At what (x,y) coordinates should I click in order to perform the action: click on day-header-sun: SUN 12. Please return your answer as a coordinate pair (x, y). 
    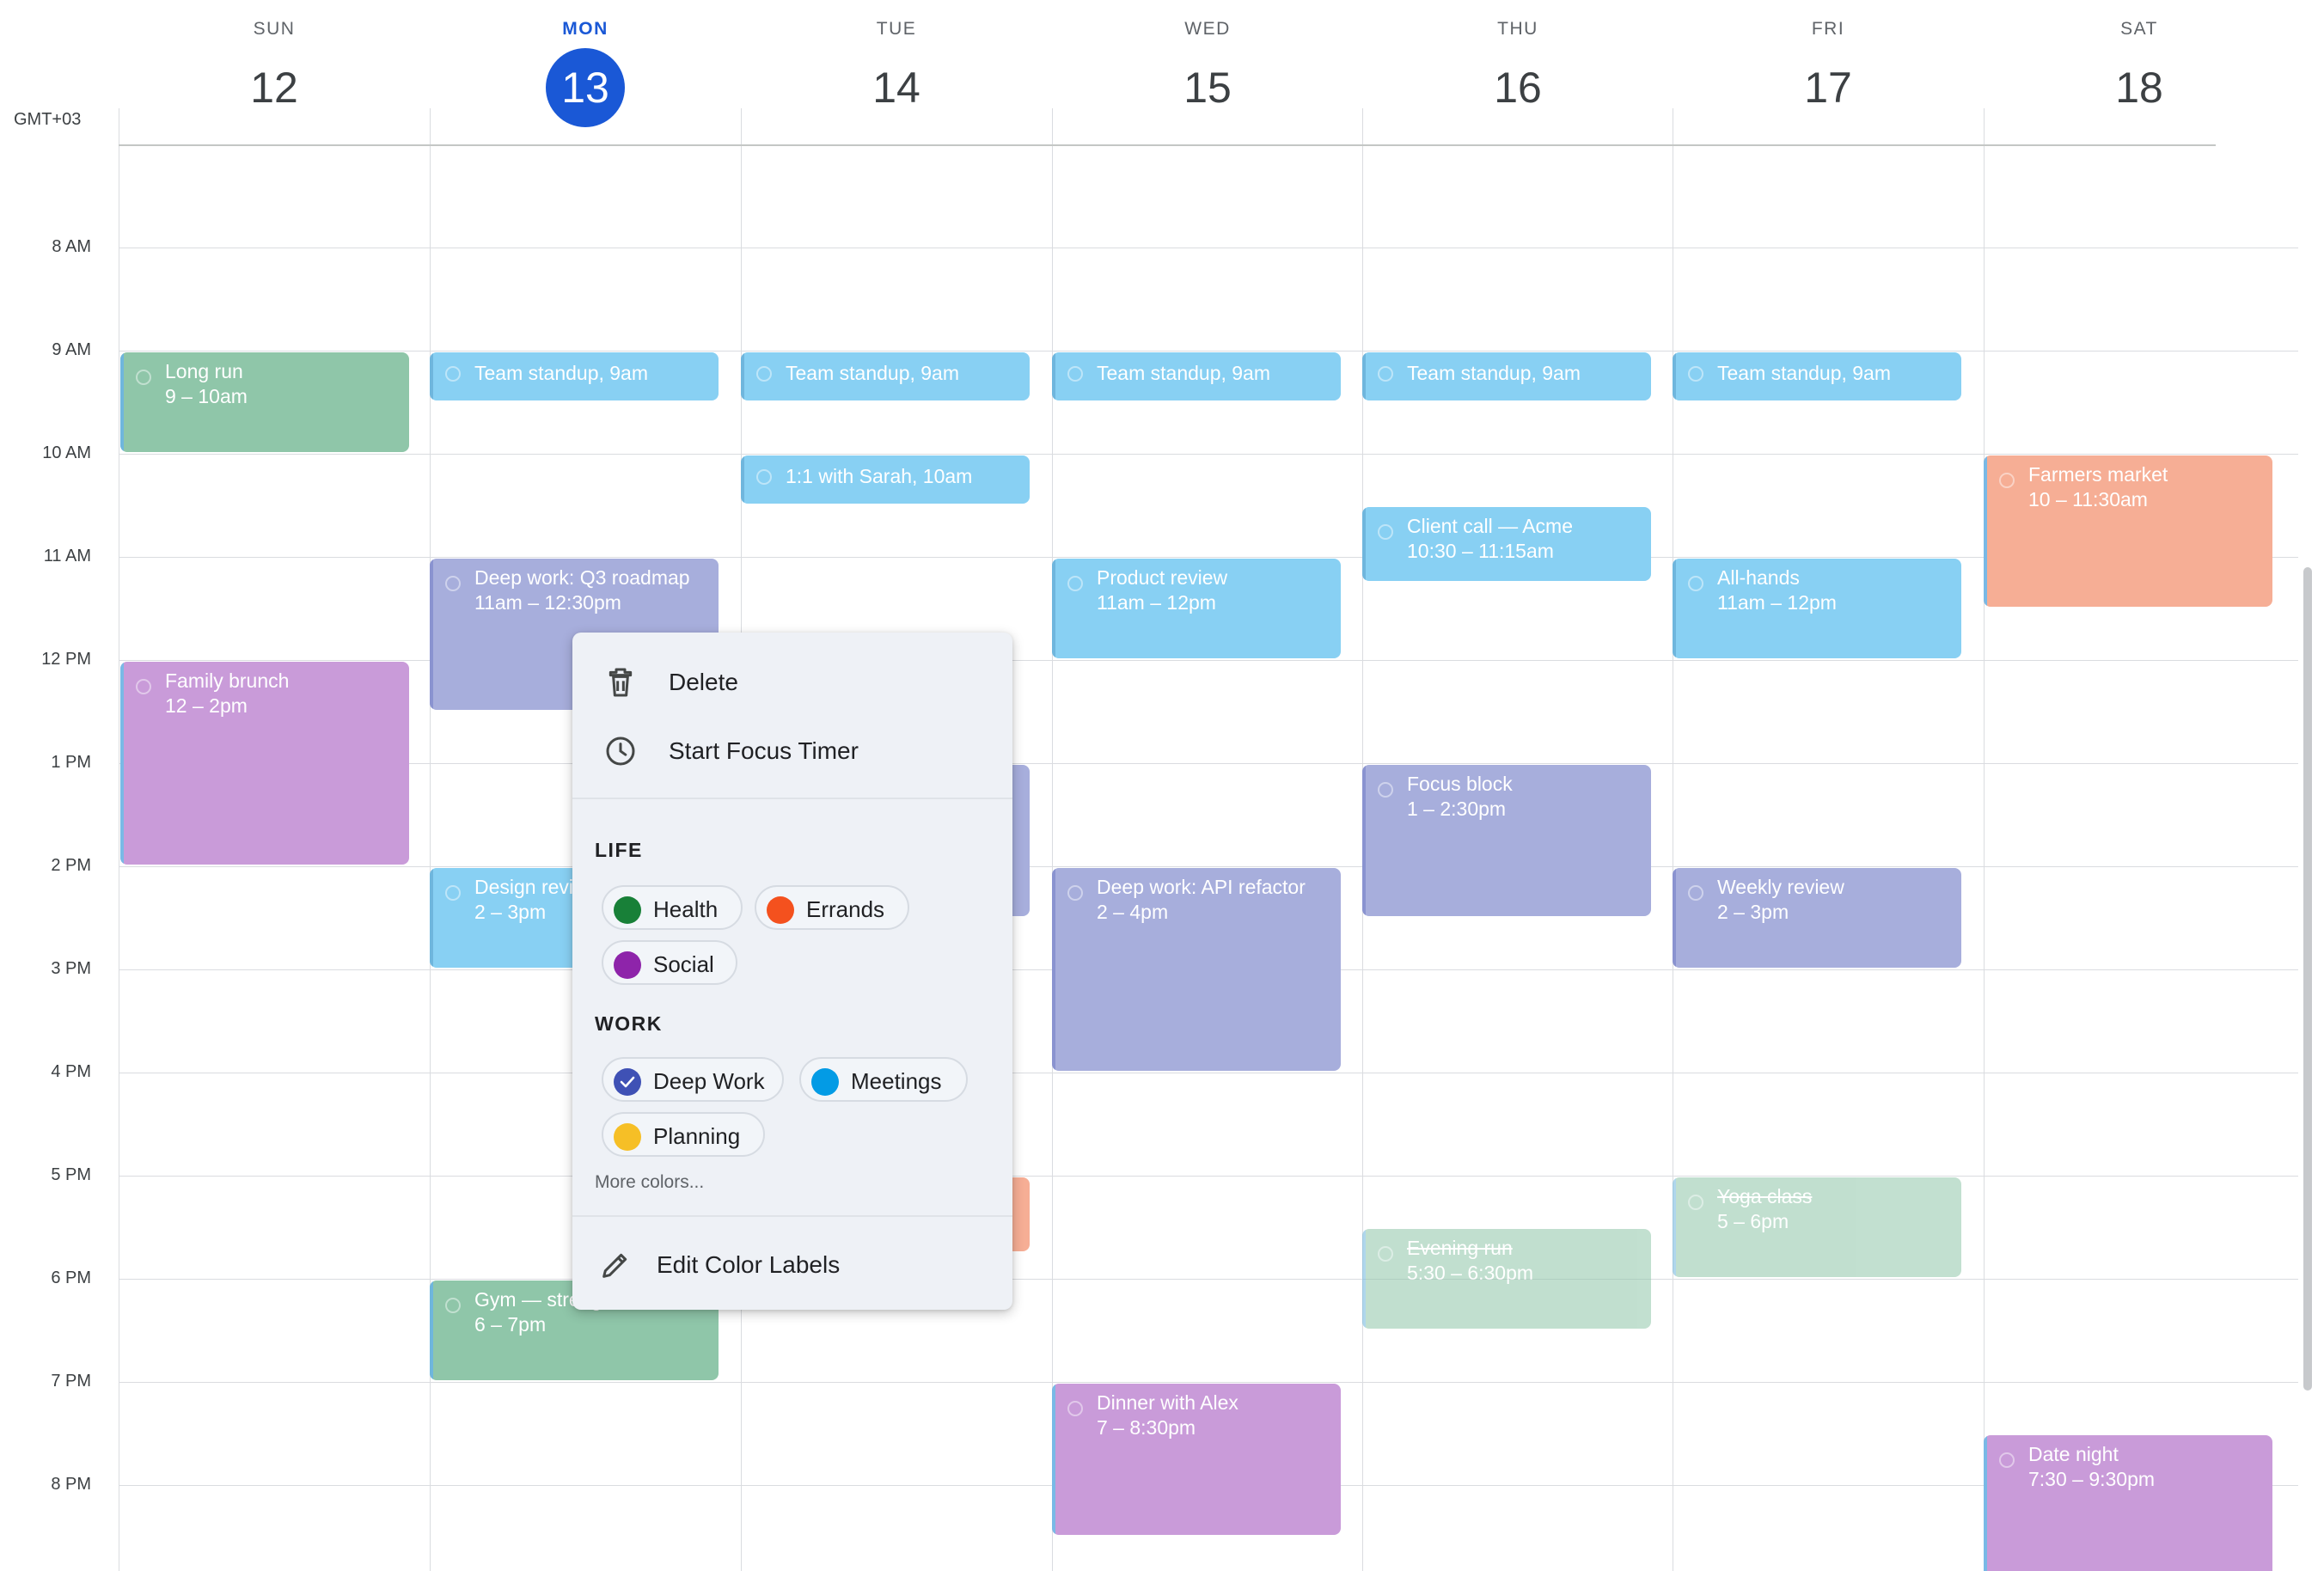
    Looking at the image, I should click on (274, 69).